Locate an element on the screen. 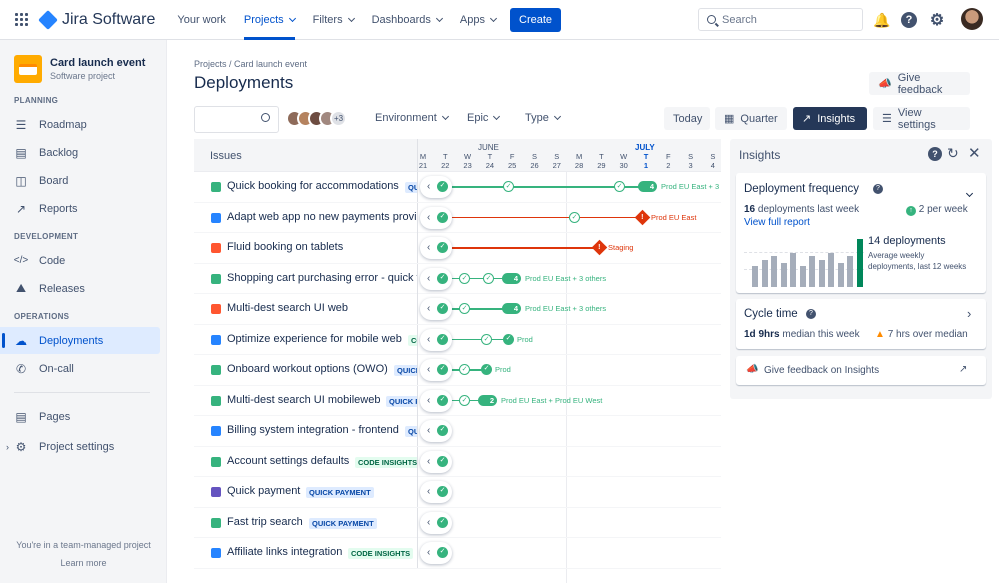 This screenshot has height=583, width=999. sidebar-item-code: </> Code is located at coordinates (83, 260).